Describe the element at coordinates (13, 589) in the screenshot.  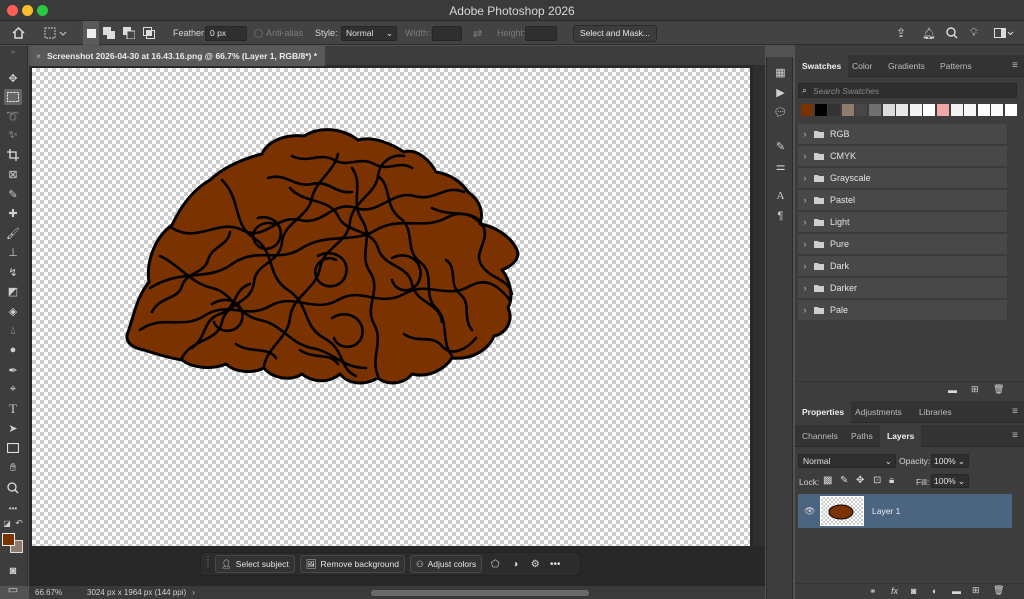
I see `screen-mode-icon: ▭` at that location.